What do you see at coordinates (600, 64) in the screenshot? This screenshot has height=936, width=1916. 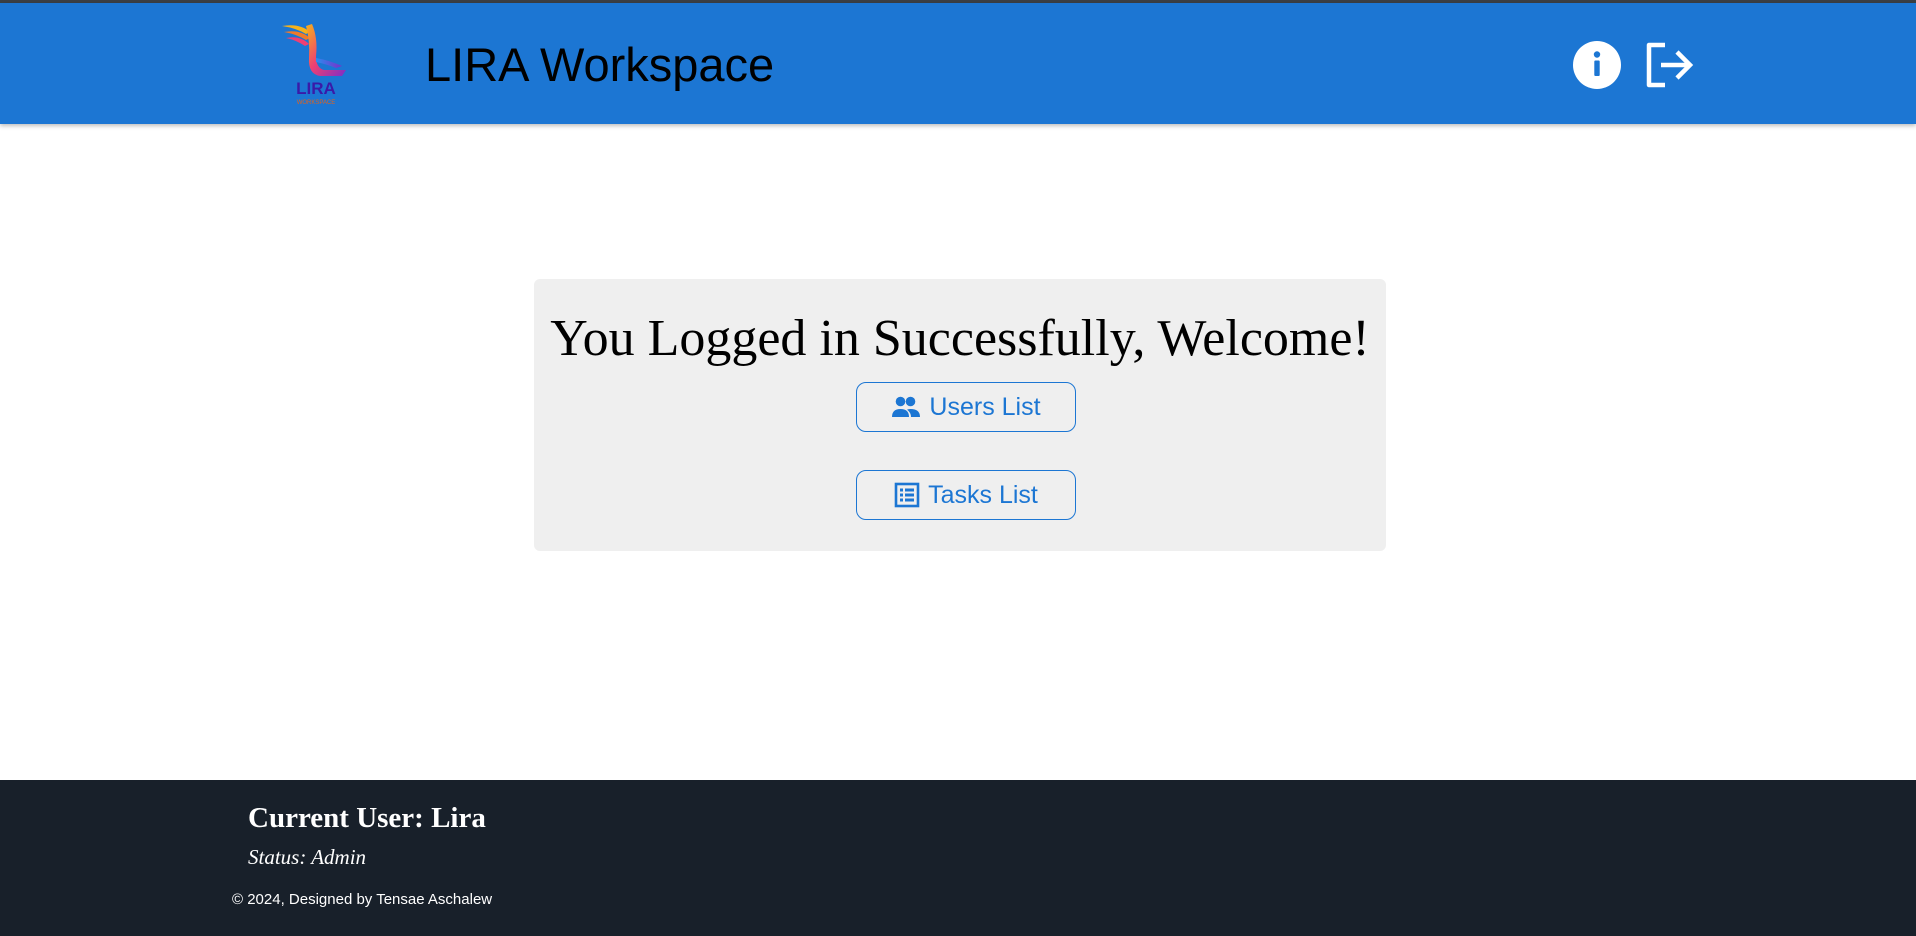 I see `app-title: LIRA Workspace` at bounding box center [600, 64].